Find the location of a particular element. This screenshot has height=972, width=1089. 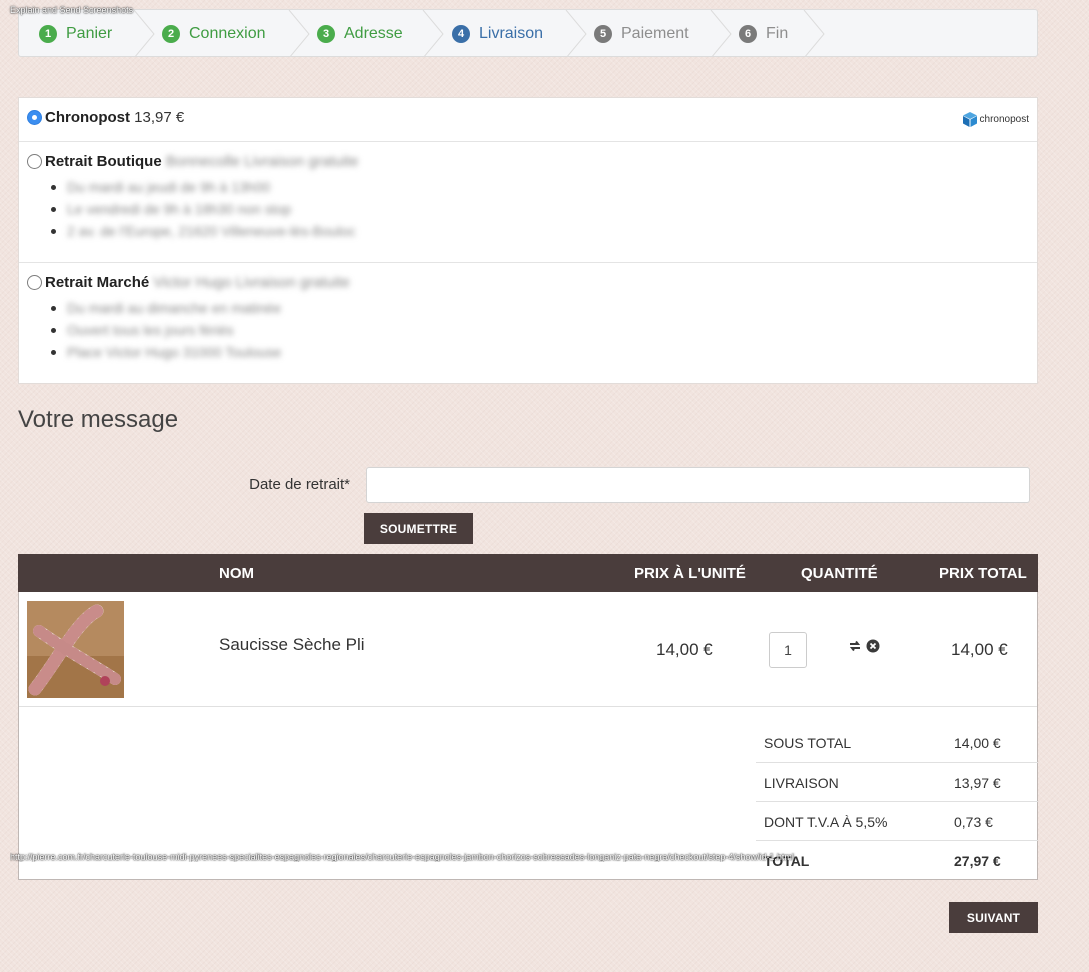

step-label: Connexion is located at coordinates (227, 33).